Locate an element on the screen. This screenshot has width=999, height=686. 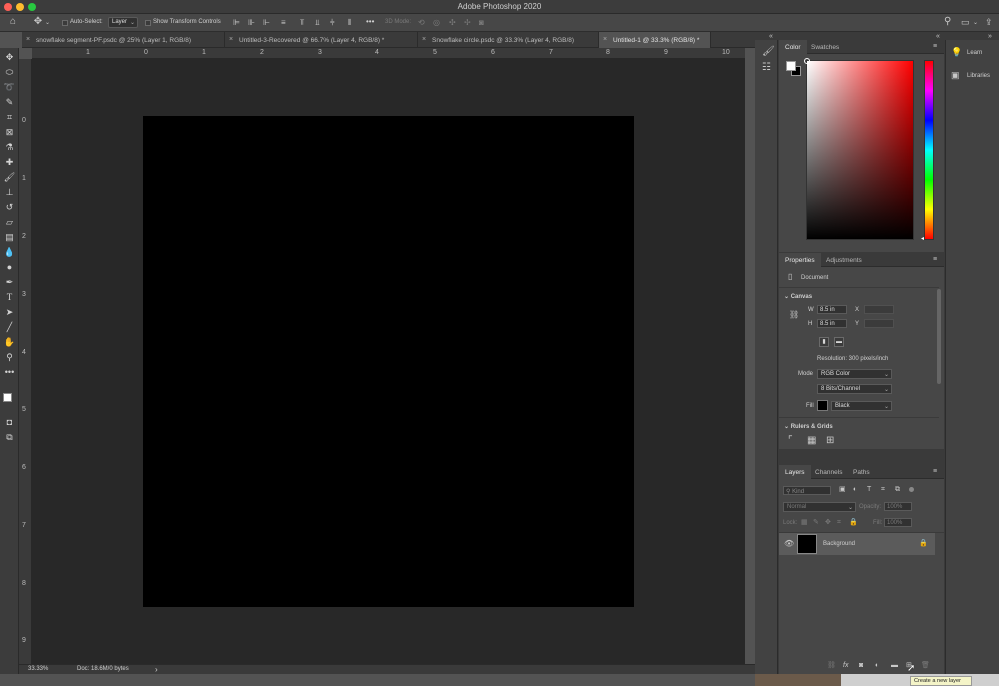
add-mask-icon: ◙ is located at coordinates (861, 666).